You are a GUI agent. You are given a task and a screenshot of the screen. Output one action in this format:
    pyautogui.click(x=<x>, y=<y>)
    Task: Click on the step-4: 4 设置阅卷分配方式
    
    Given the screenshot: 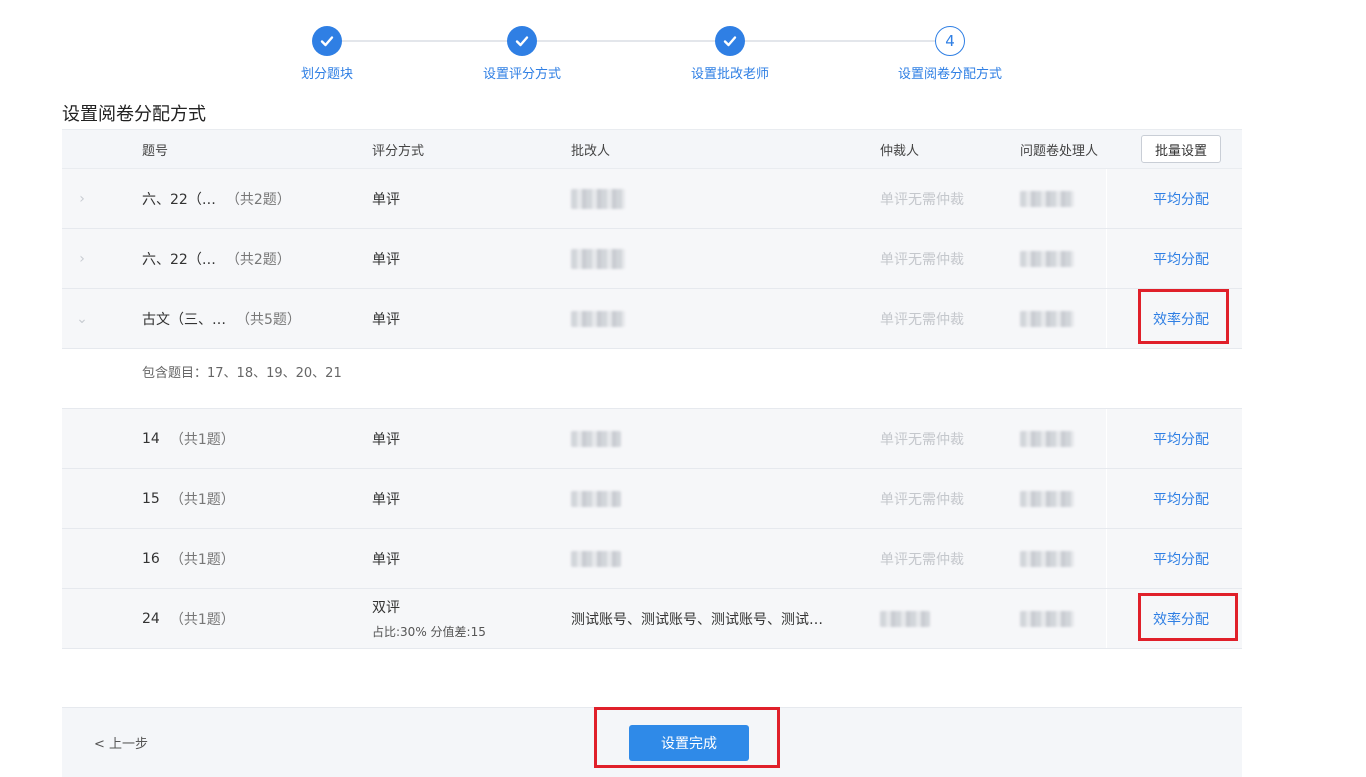 What is the action you would take?
    pyautogui.click(x=950, y=54)
    